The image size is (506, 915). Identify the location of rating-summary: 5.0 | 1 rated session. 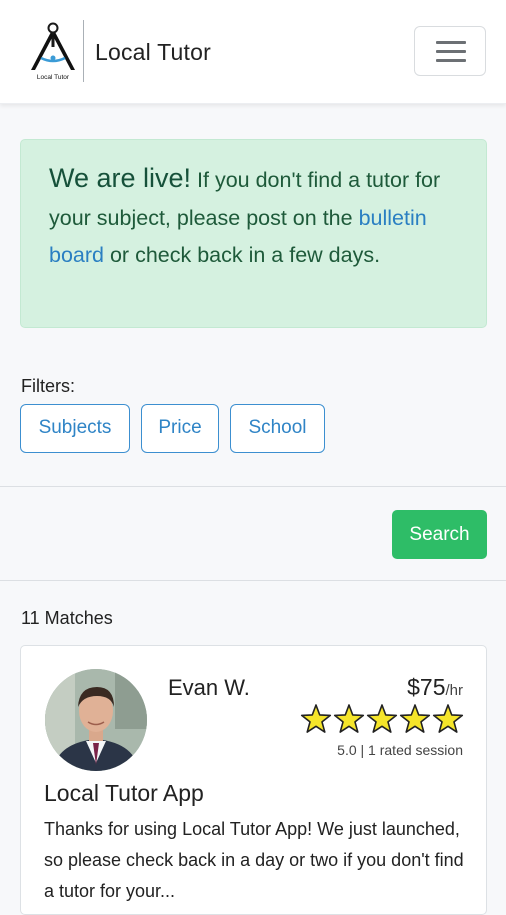
(400, 750).